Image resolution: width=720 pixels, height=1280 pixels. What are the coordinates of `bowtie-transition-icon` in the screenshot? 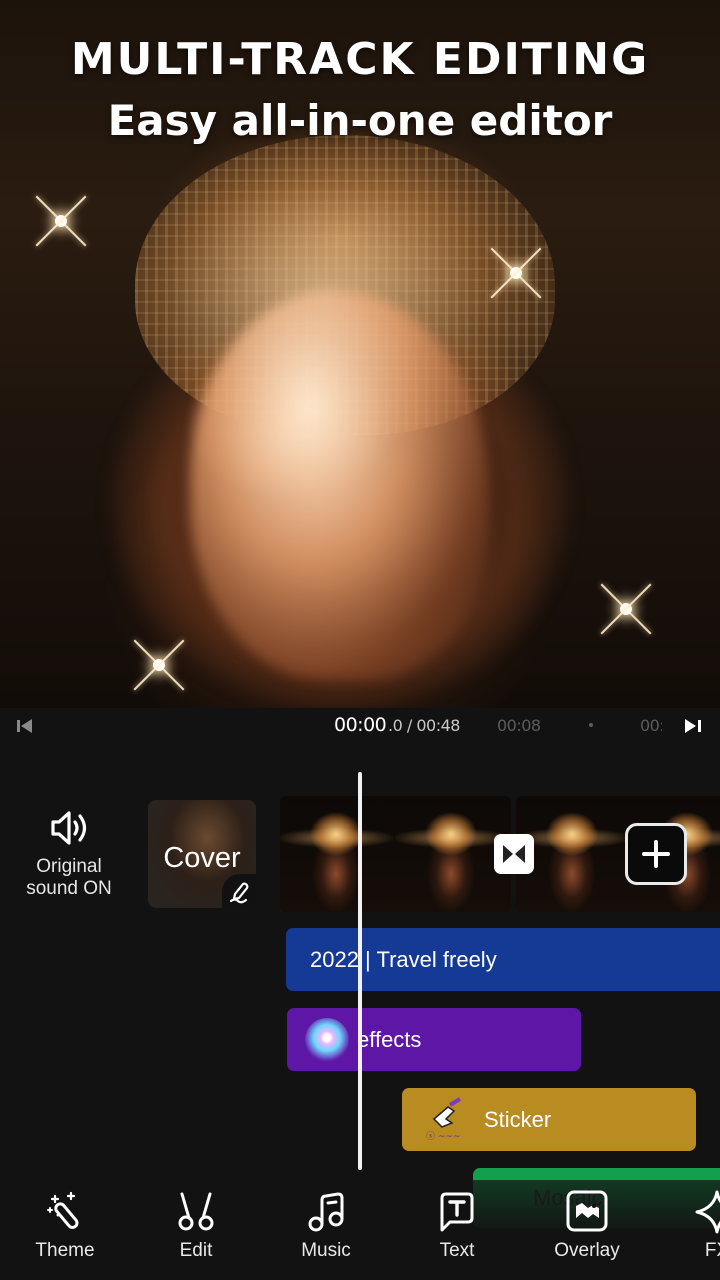 It's located at (514, 854).